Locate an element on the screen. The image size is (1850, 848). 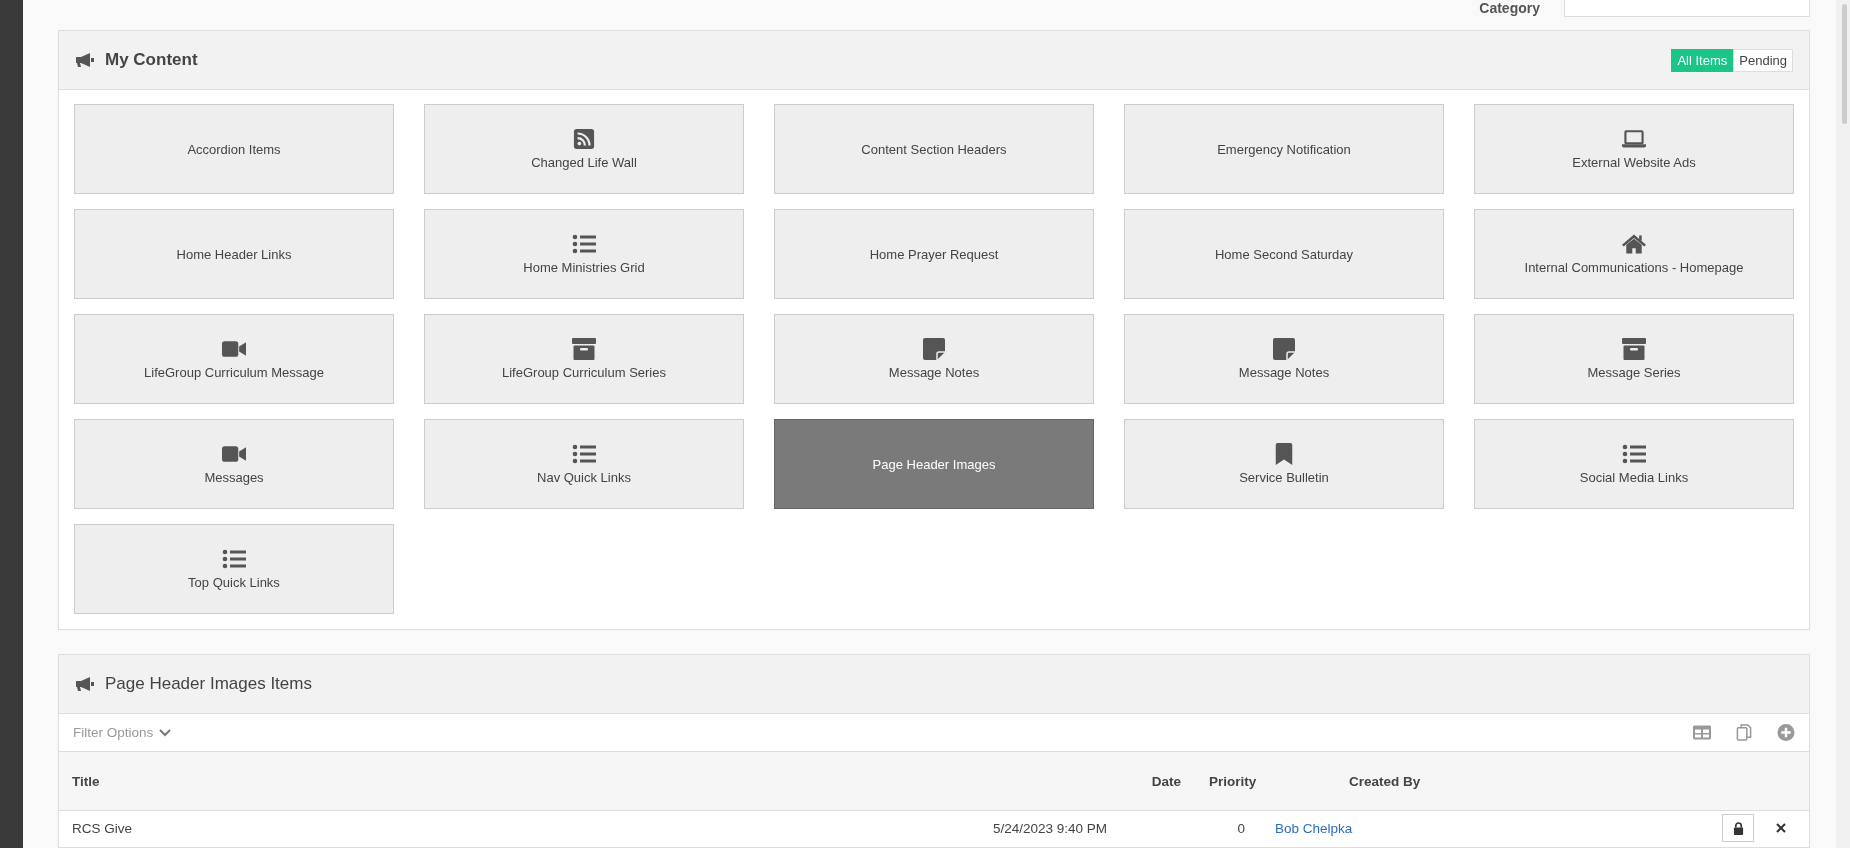
lock-icon is located at coordinates (1738, 828).